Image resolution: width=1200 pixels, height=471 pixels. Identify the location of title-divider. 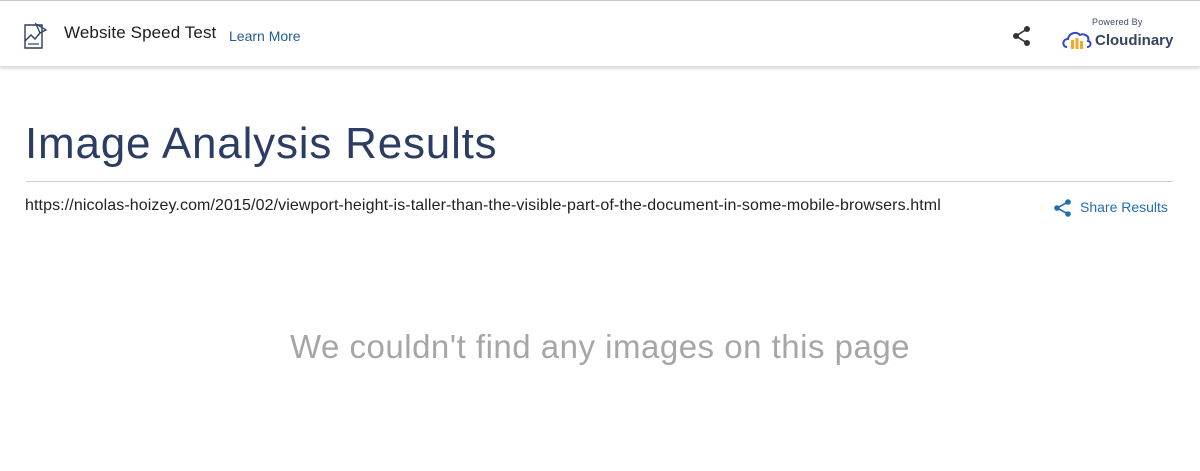
(599, 181).